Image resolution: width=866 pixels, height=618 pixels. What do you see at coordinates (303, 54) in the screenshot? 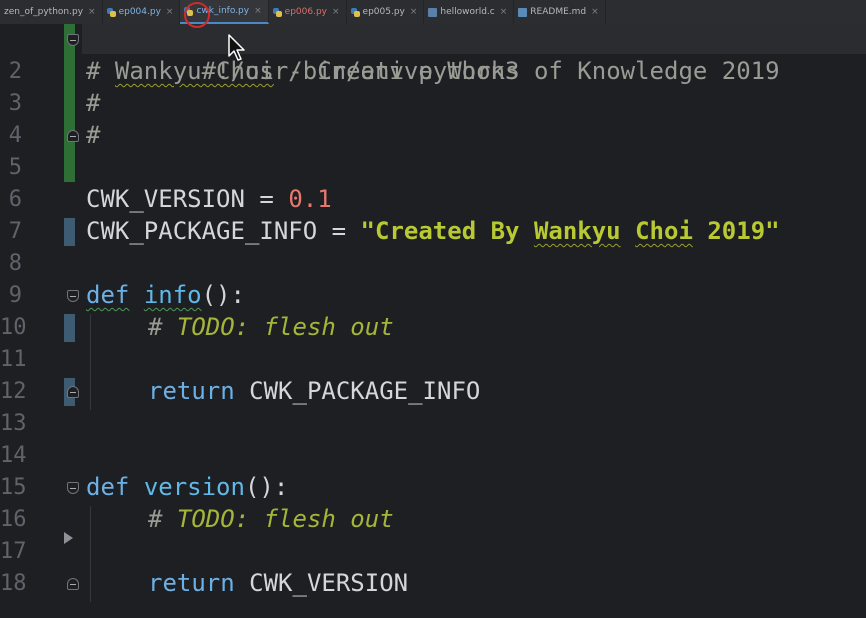
I see `code-line-1: #!/usr/bin/env python3` at bounding box center [303, 54].